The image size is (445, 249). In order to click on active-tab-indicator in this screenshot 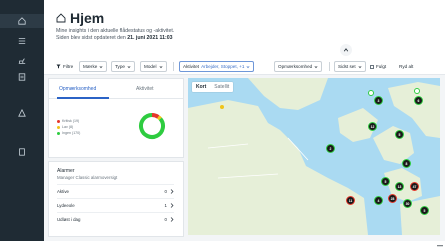, I will do `click(83, 98)`.